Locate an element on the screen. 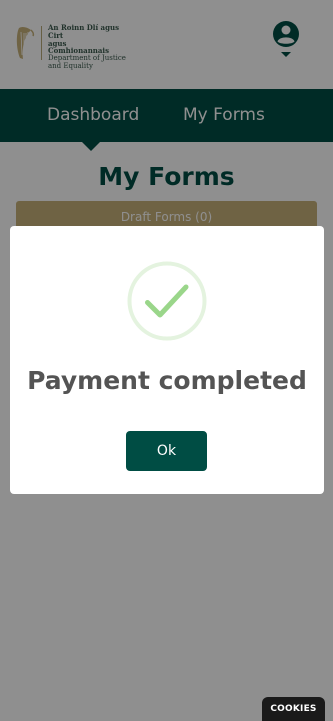 The width and height of the screenshot is (333, 721). check-circle-icon is located at coordinates (167, 301).